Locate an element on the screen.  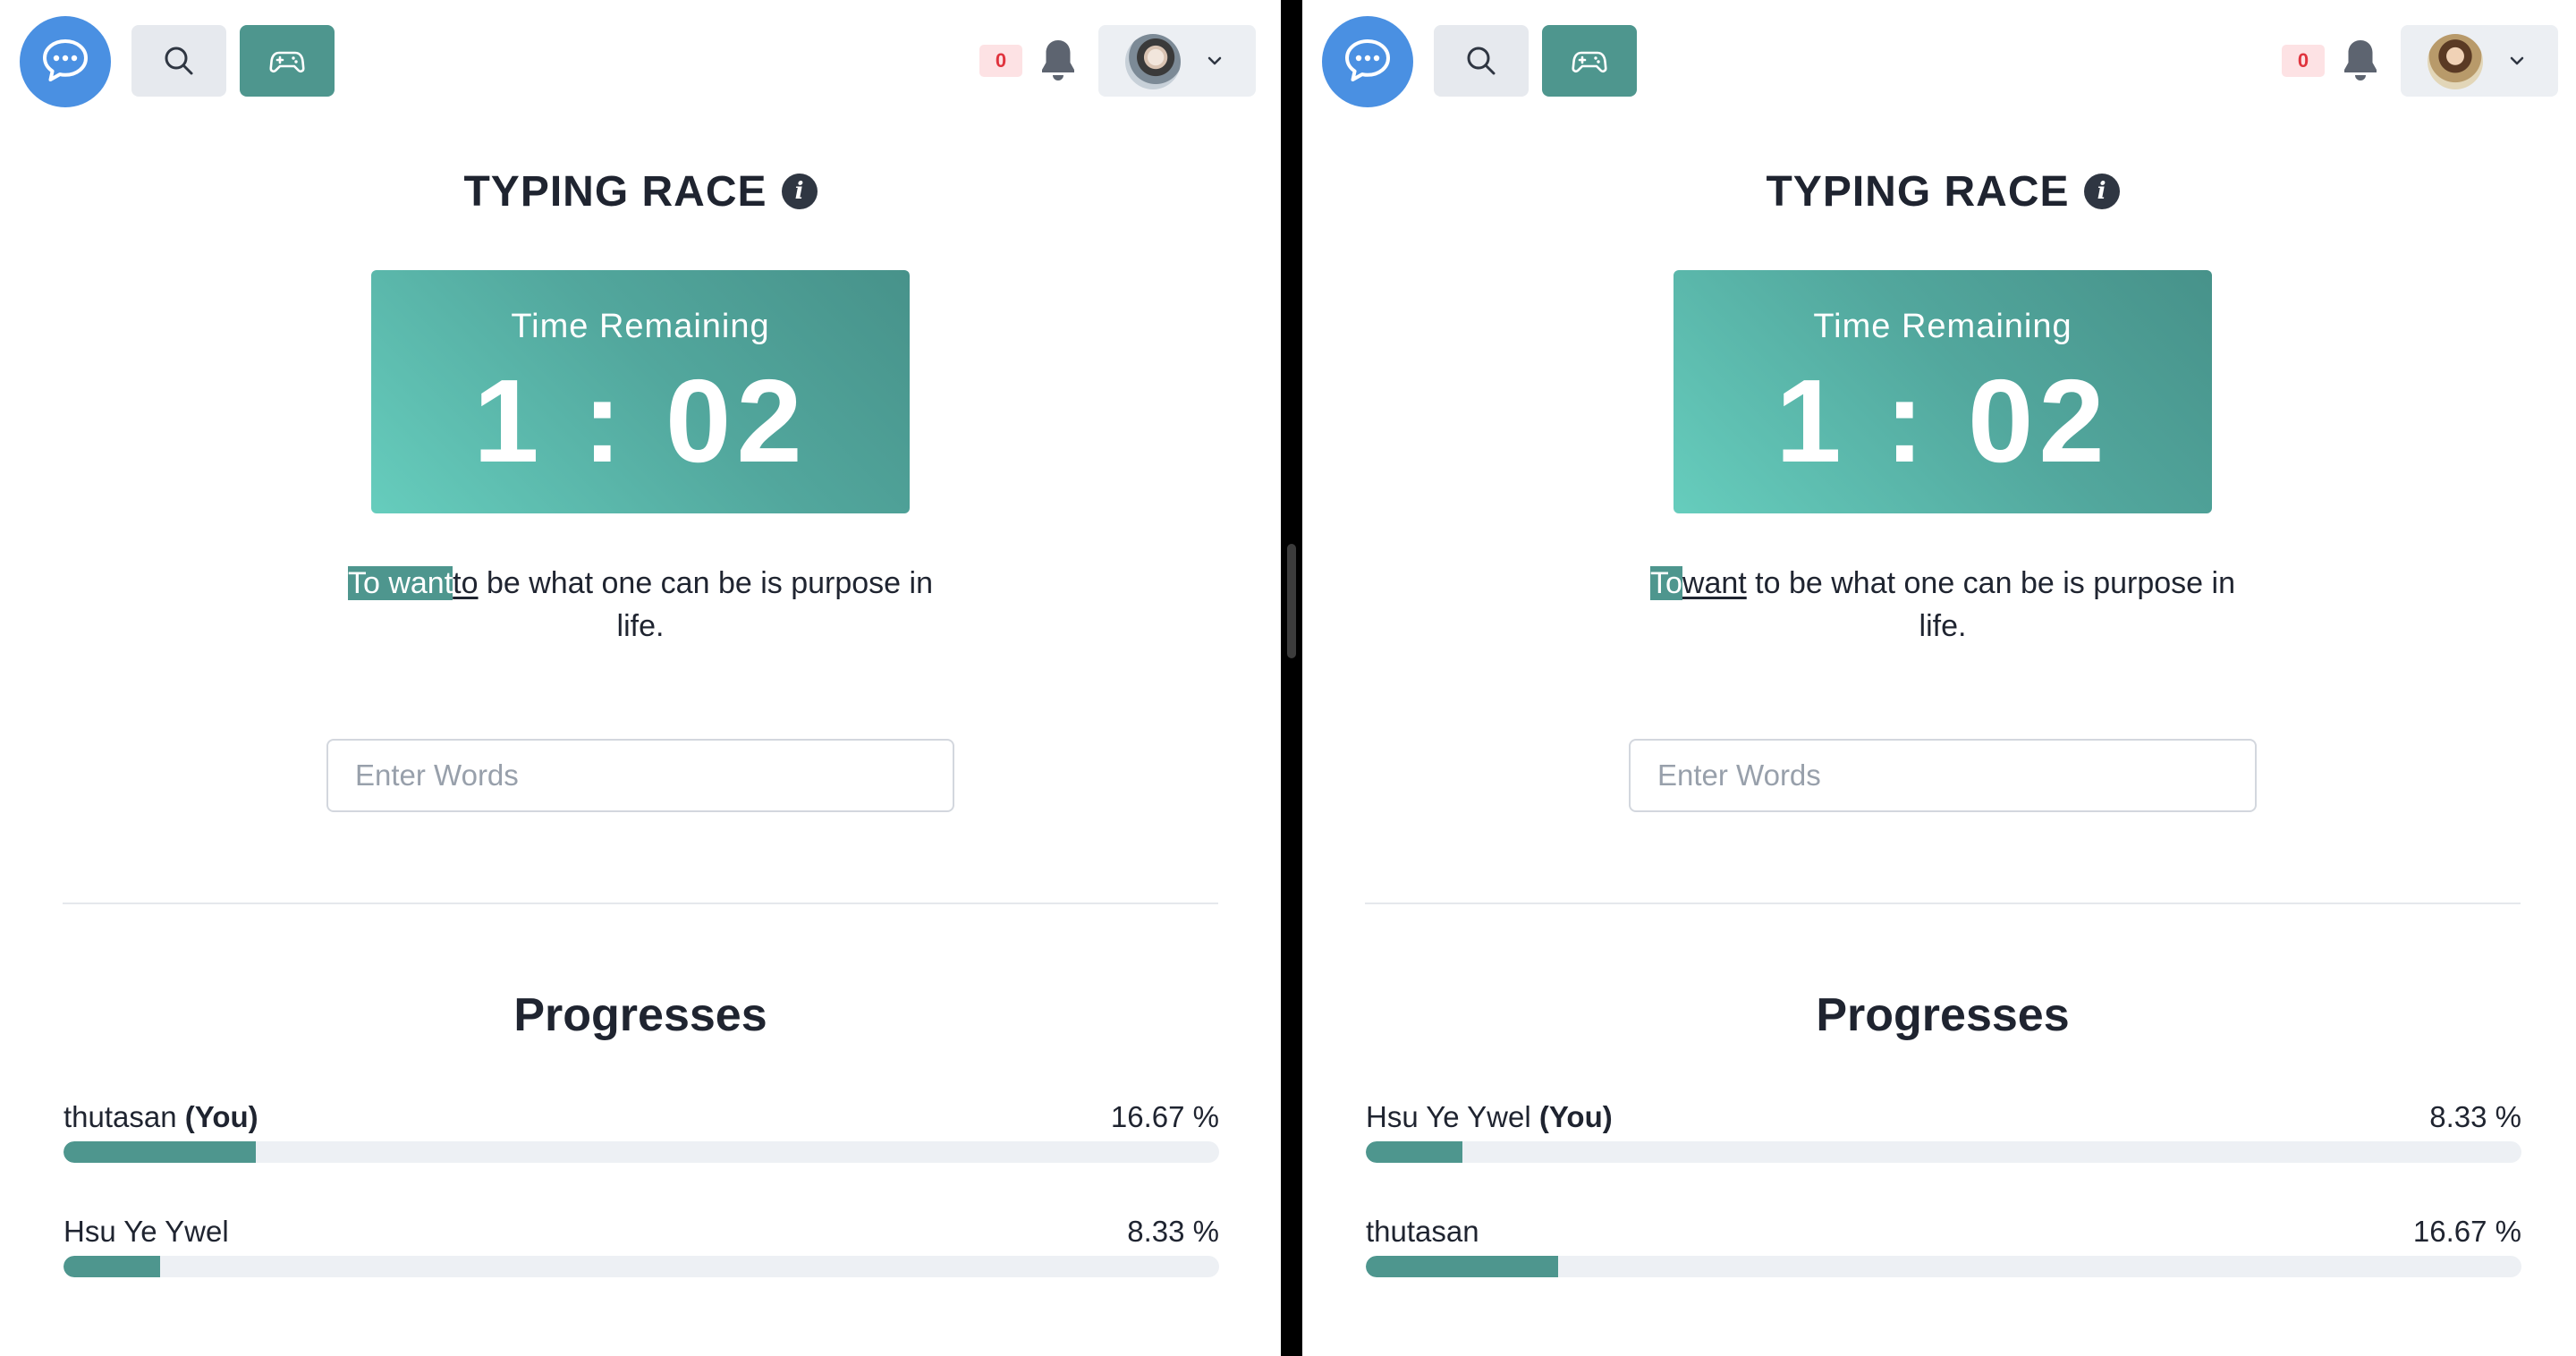
current-word: want is located at coordinates (1714, 583).